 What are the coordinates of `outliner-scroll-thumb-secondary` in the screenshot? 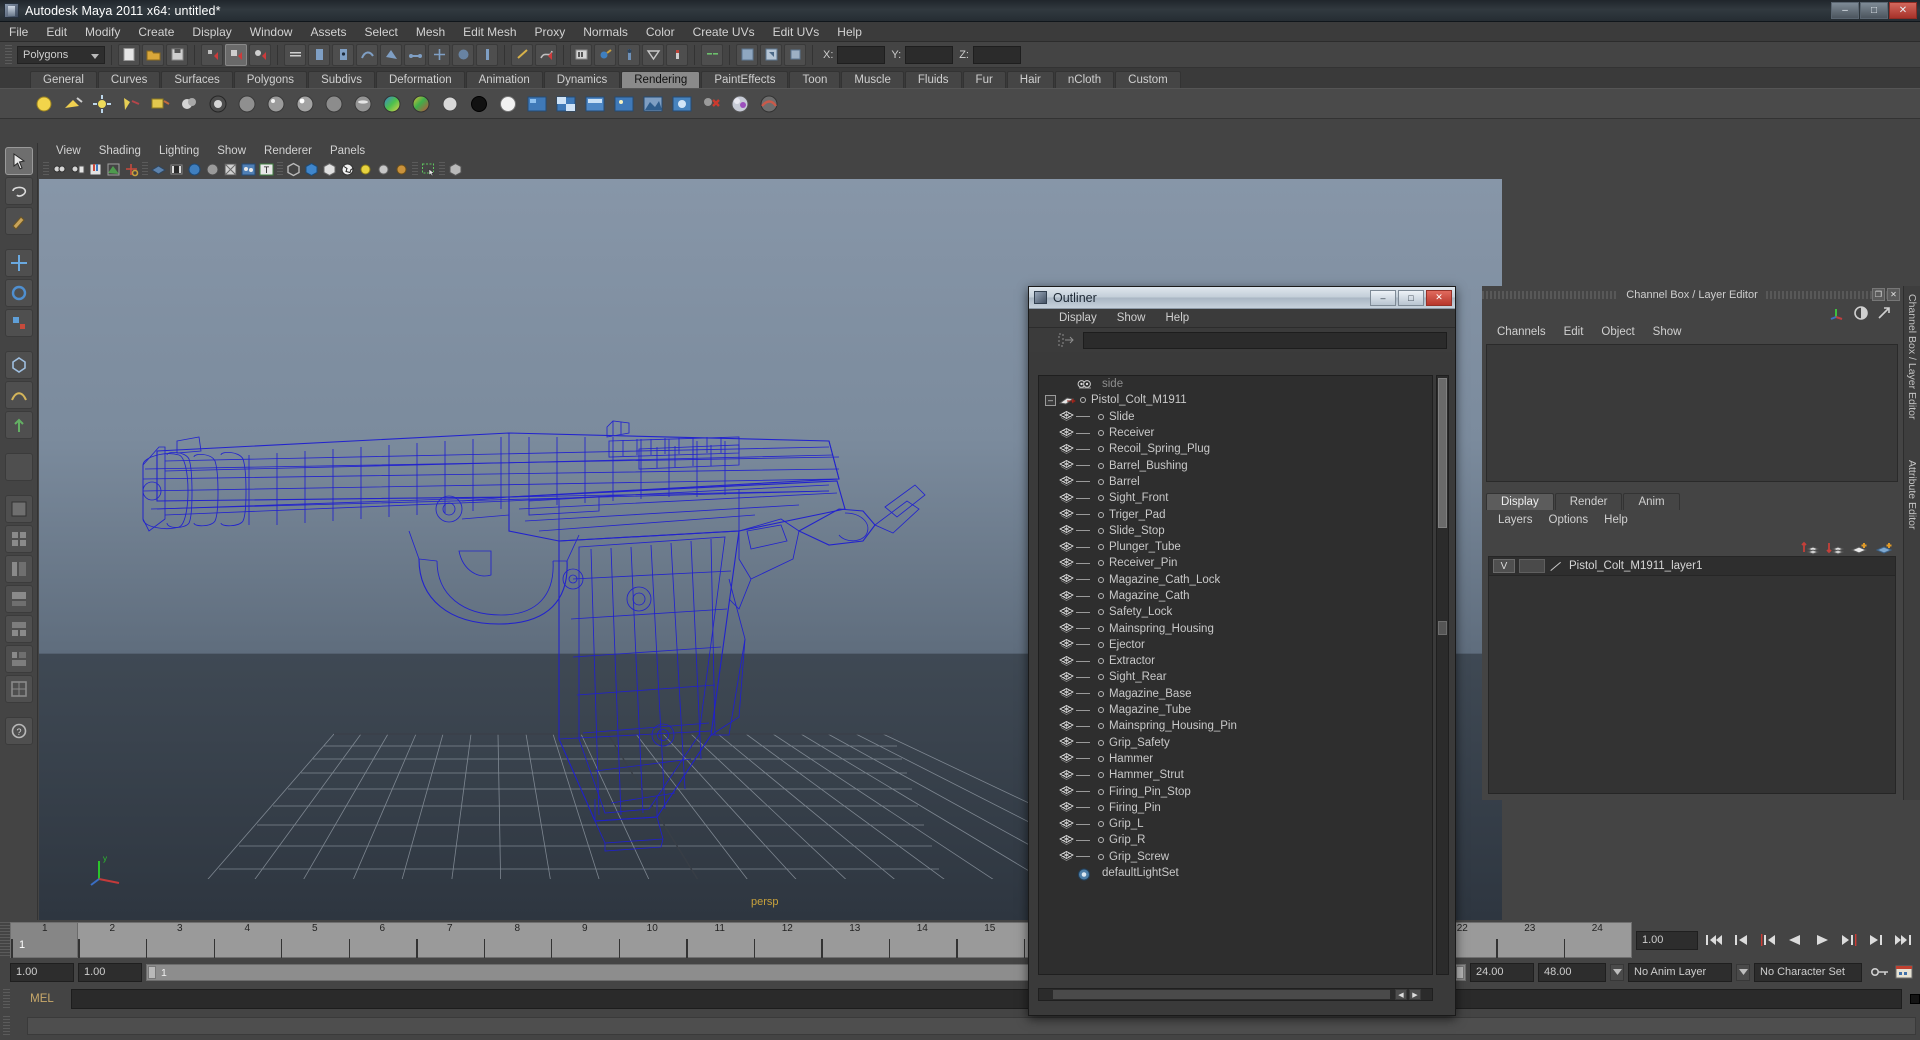 It's located at (1442, 628).